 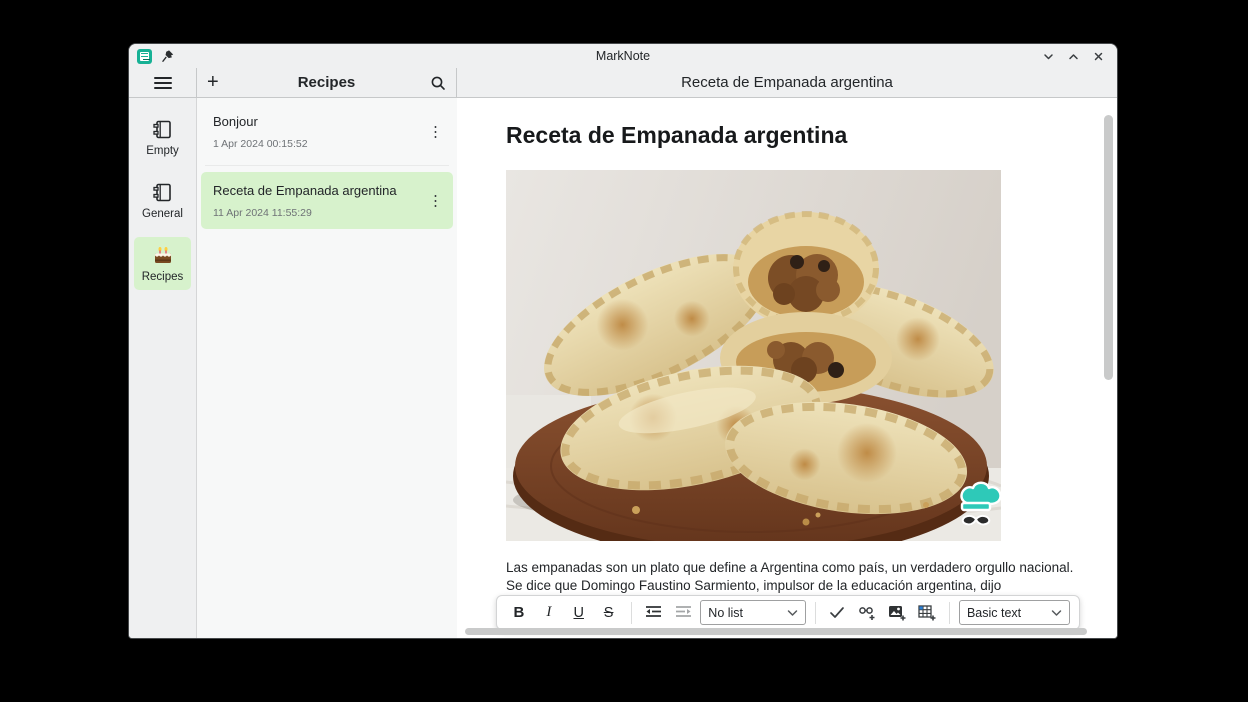 I want to click on strikethrough-button: S, so click(x=609, y=613).